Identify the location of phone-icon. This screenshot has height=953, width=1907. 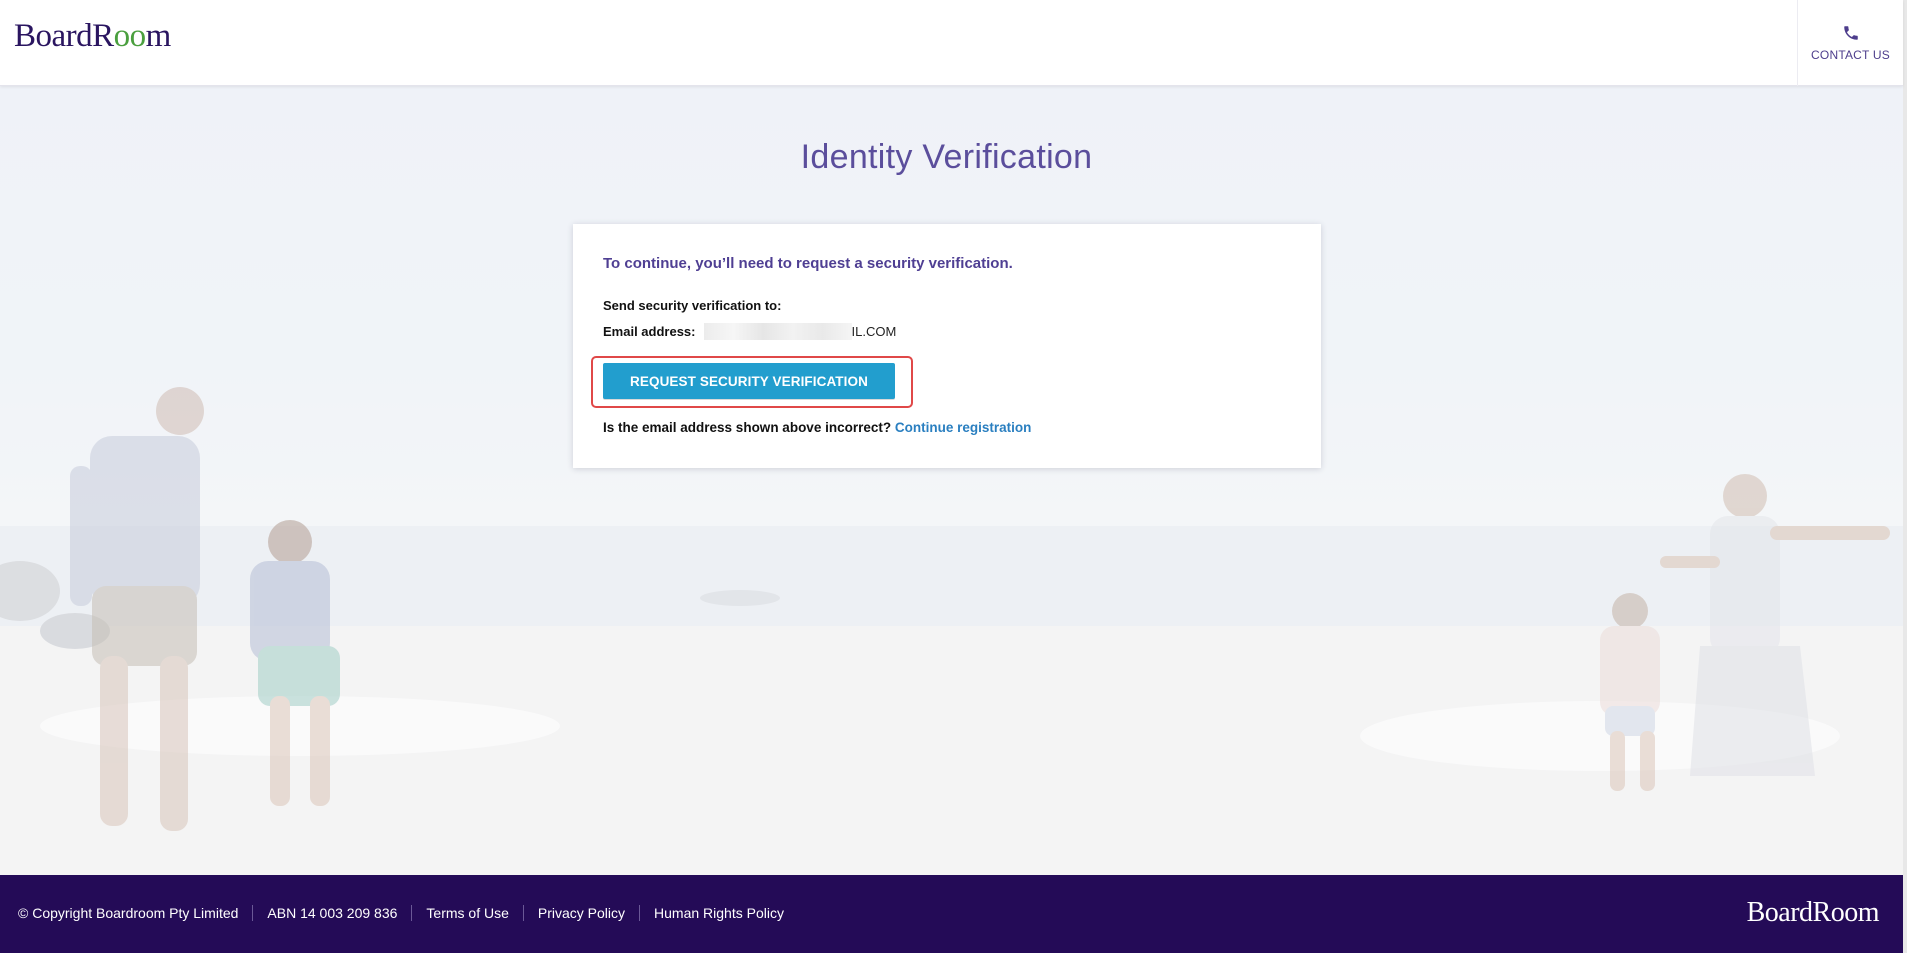
(1850, 33).